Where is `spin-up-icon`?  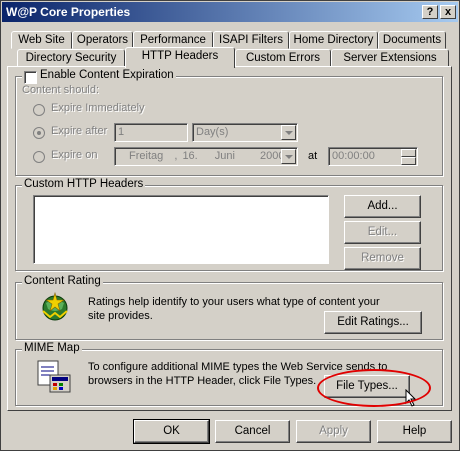 spin-up-icon is located at coordinates (408, 153).